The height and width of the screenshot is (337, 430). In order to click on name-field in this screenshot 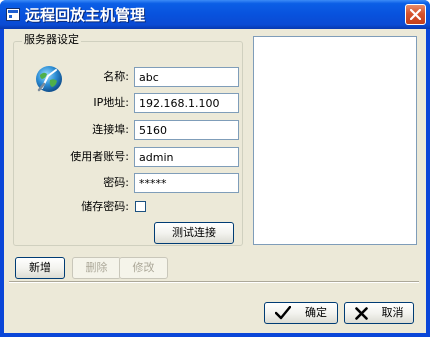, I will do `click(186, 77)`.